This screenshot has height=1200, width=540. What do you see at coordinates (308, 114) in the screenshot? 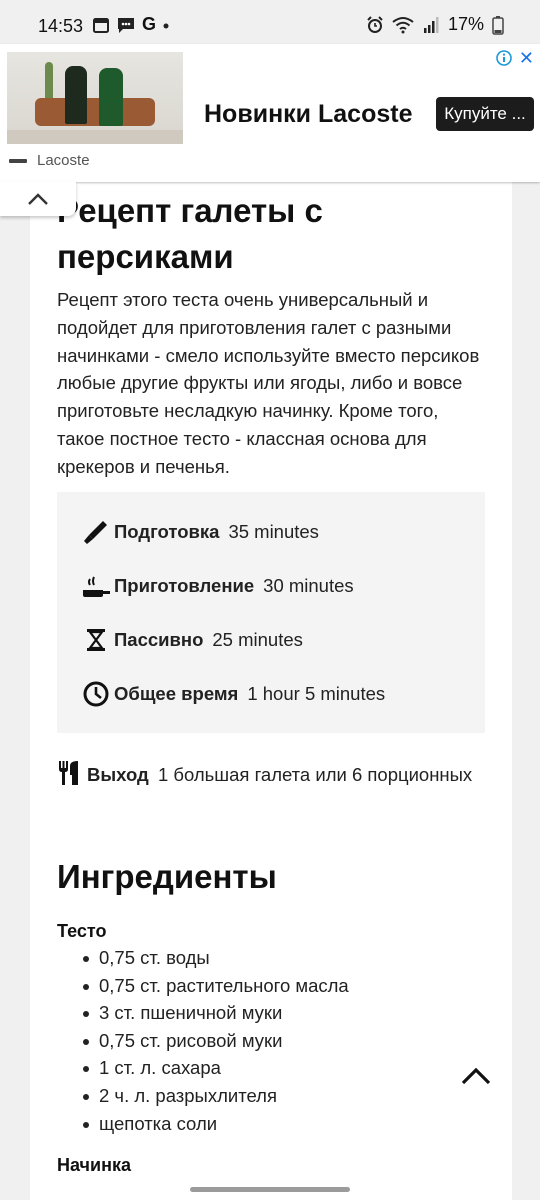
I see `ad-headline: Новинки Lacoste` at bounding box center [308, 114].